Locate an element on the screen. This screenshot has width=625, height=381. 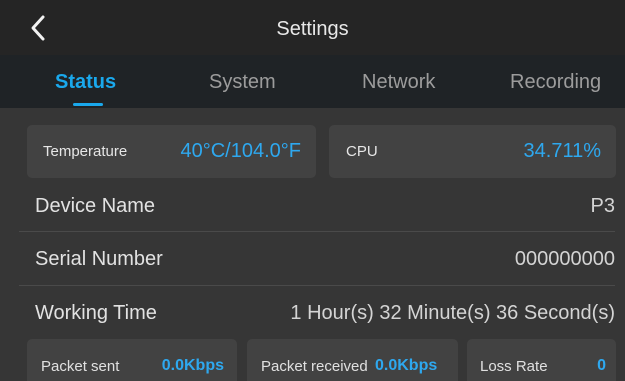
temperature-value: 40°C/104.0°F is located at coordinates (240, 151).